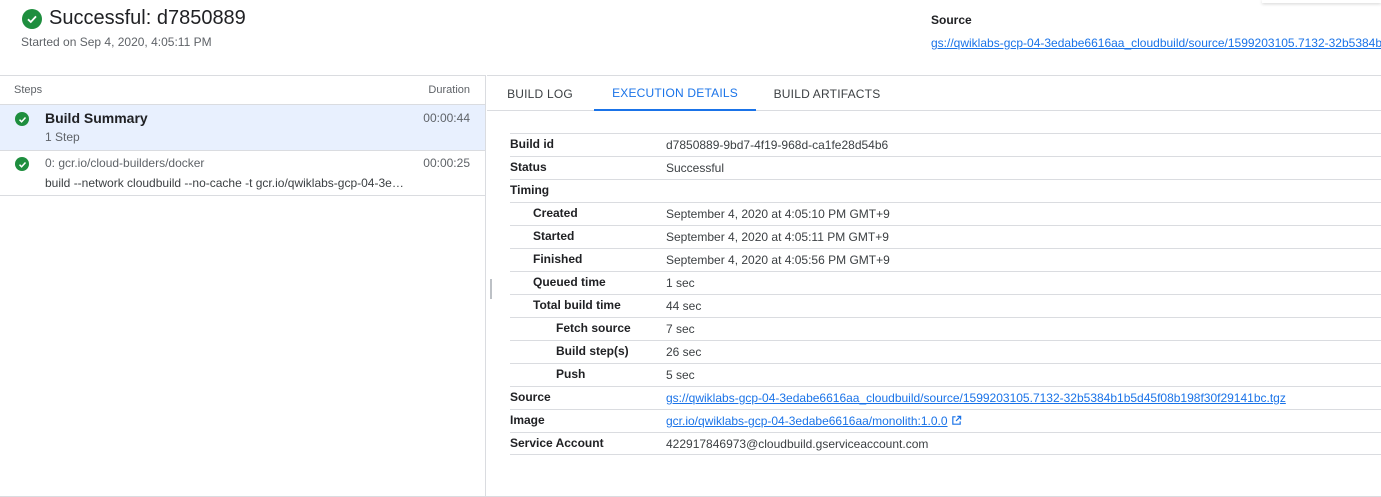 The image size is (1381, 497). What do you see at coordinates (532, 144) in the screenshot?
I see `detail-key: Build id` at bounding box center [532, 144].